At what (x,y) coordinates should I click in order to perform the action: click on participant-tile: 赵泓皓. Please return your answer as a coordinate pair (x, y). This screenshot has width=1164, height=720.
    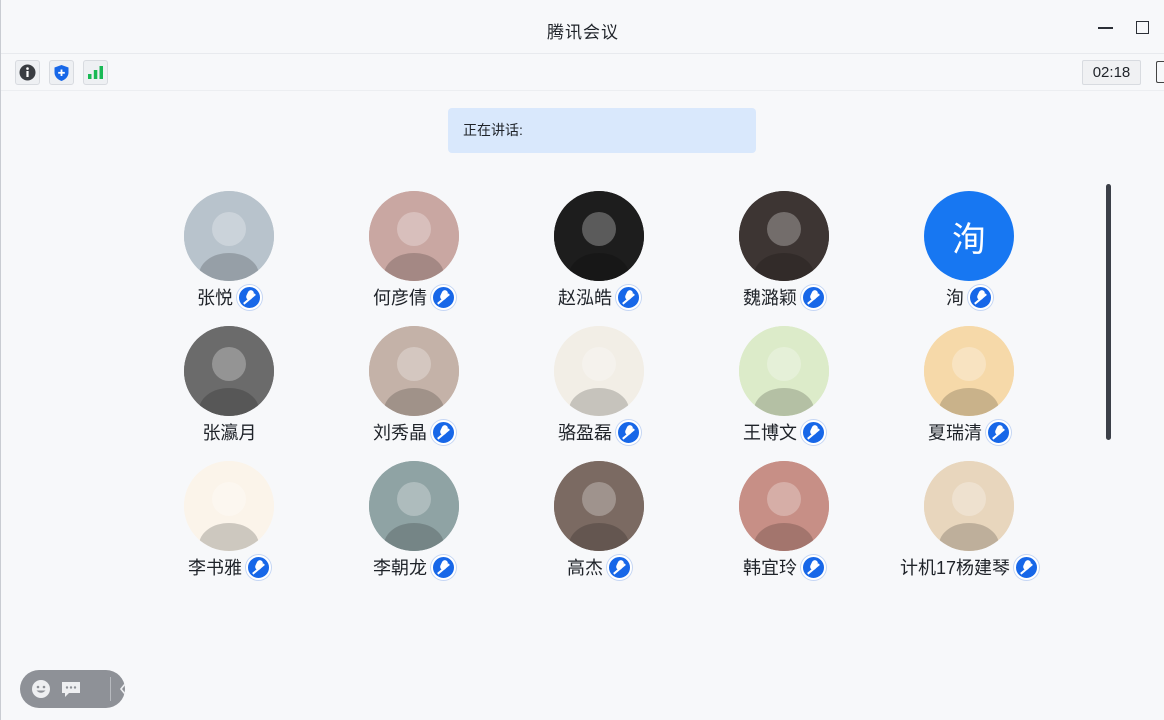
    Looking at the image, I should click on (599, 251).